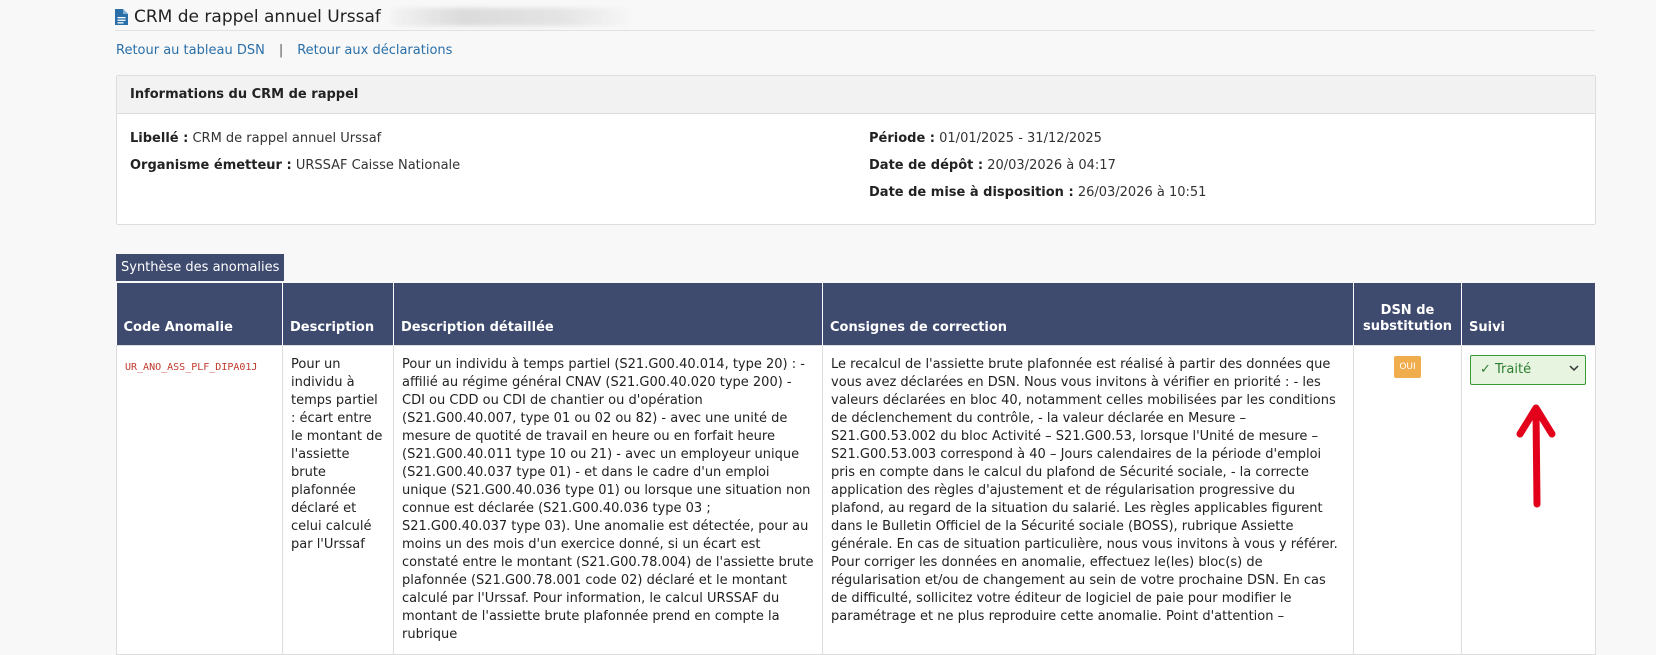 The height and width of the screenshot is (655, 1656). Describe the element at coordinates (1020, 138) in the screenshot. I see `info-value: 01/01/2025 - 31/12/2025` at that location.